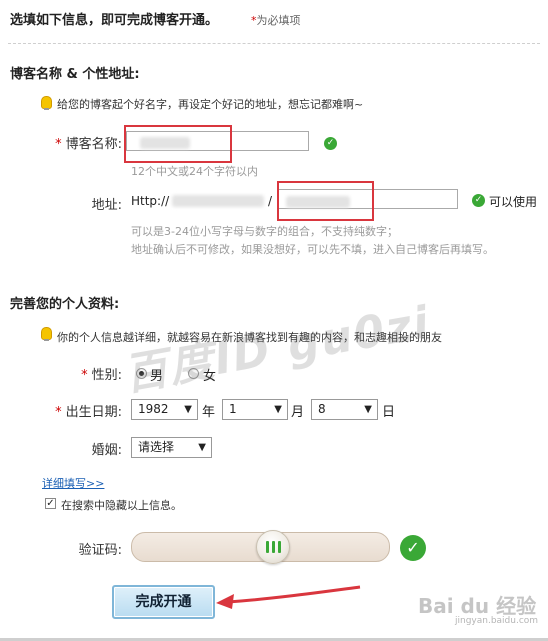 The image size is (548, 641). I want to click on section-title-blog: 博客名称 & 个性地址:, so click(75, 74).